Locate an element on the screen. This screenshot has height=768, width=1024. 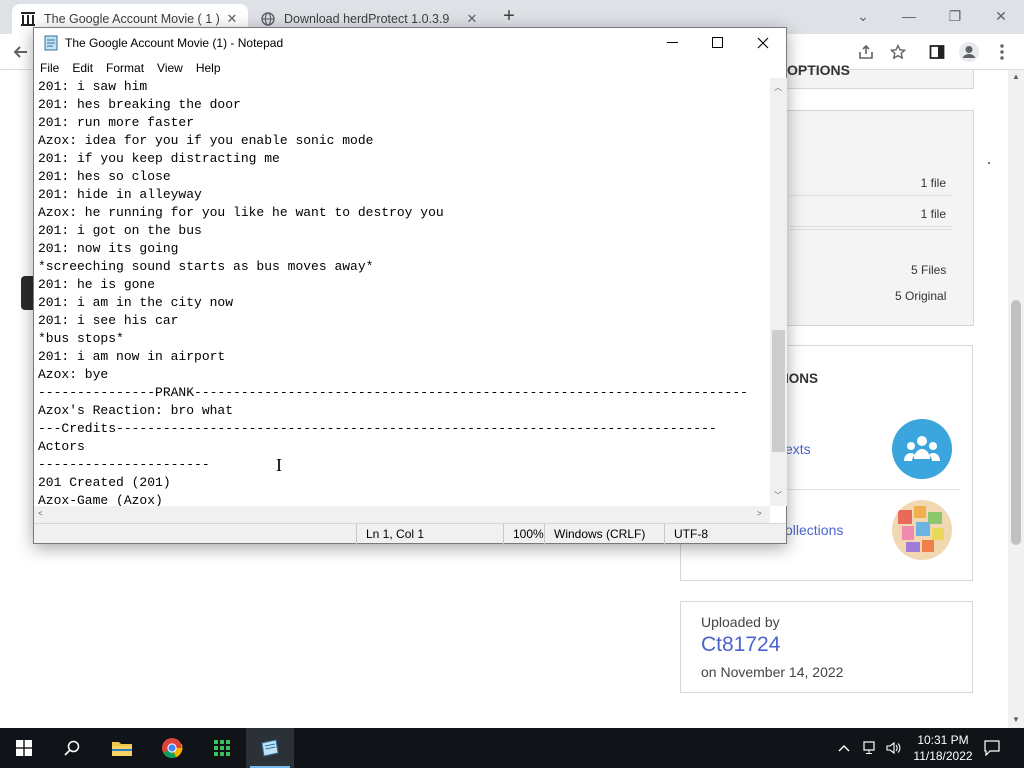
notepad-taskbar-icon is located at coordinates (270, 748).